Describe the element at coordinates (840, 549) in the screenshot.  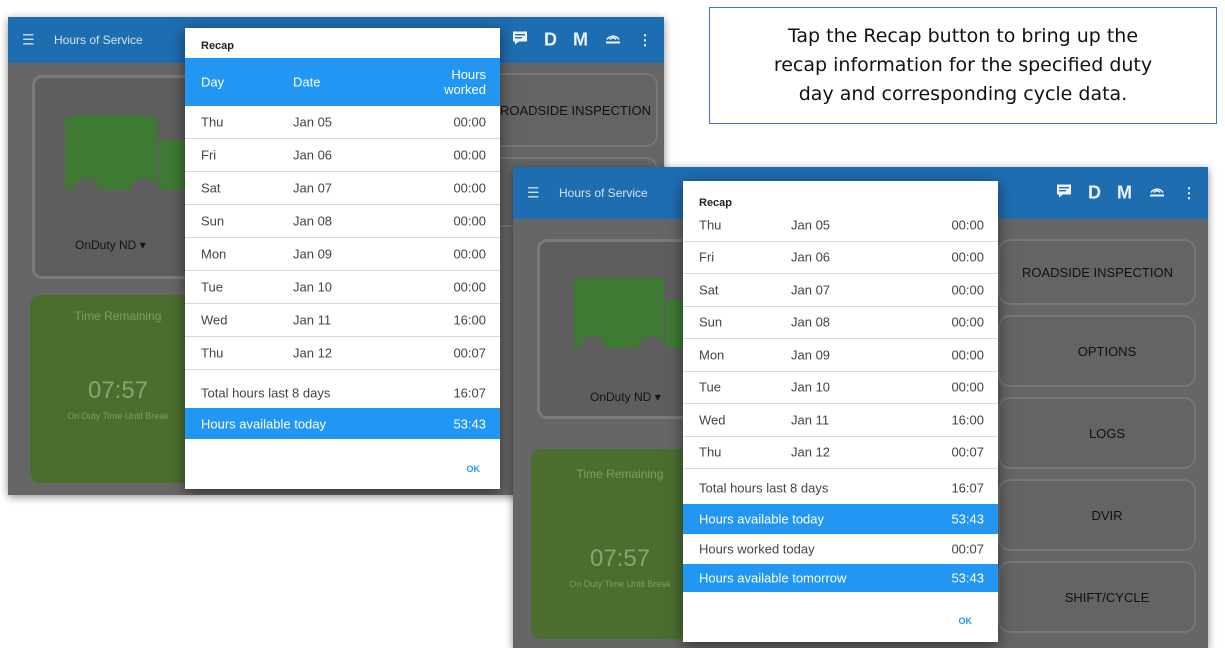
I see `hours-worked-today-row: Hours worked today 00:07` at that location.